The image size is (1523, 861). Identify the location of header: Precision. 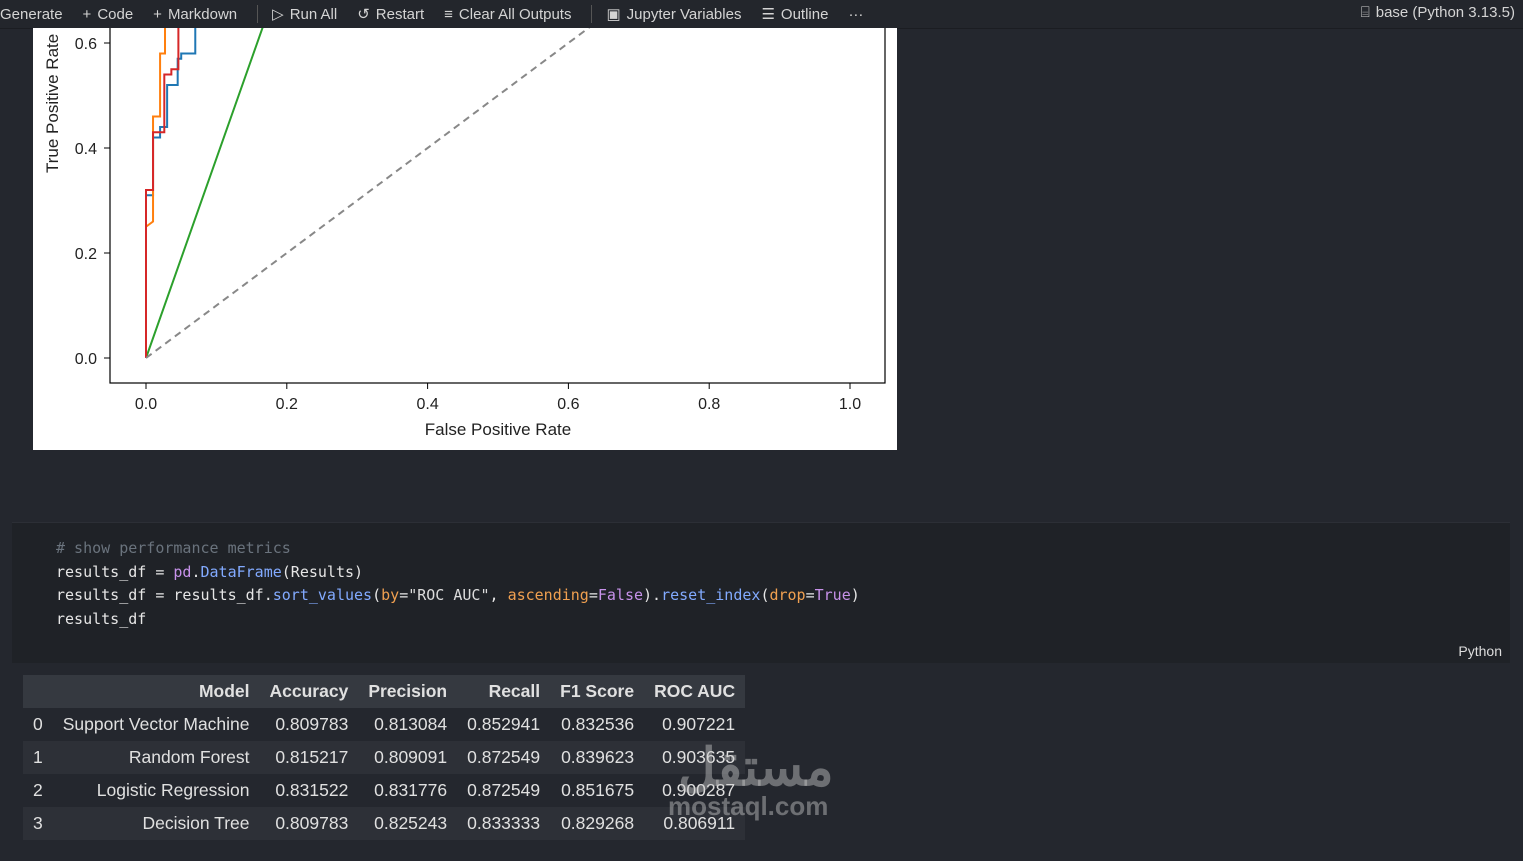
(408, 691).